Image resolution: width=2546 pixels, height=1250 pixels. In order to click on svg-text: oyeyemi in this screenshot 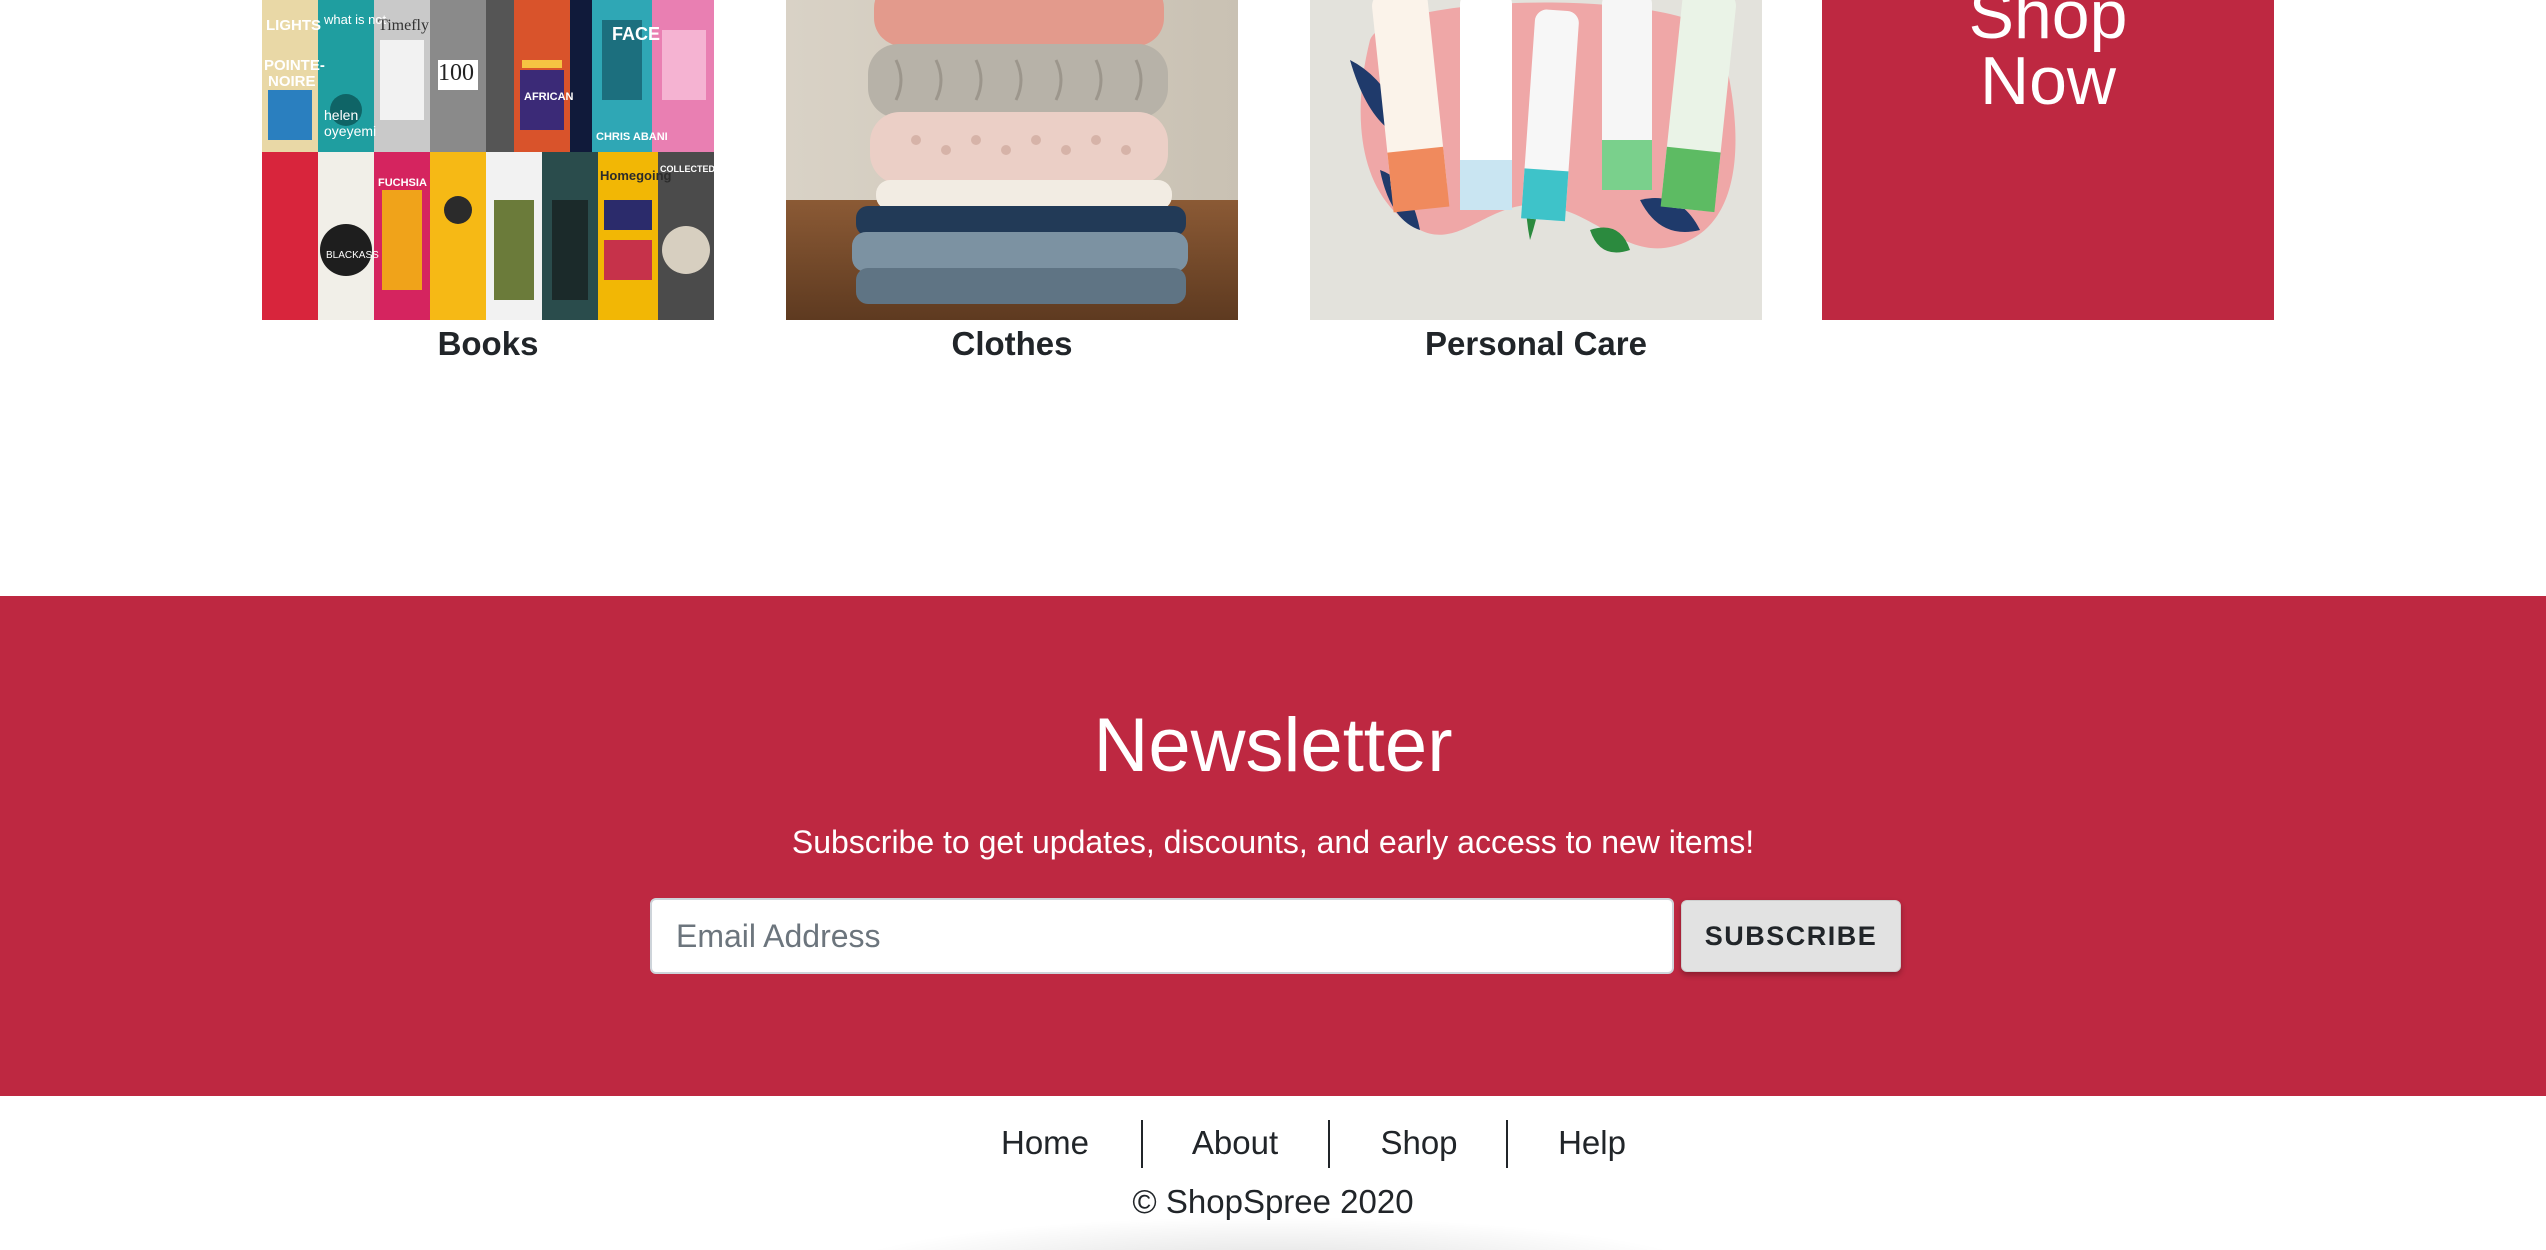, I will do `click(350, 131)`.